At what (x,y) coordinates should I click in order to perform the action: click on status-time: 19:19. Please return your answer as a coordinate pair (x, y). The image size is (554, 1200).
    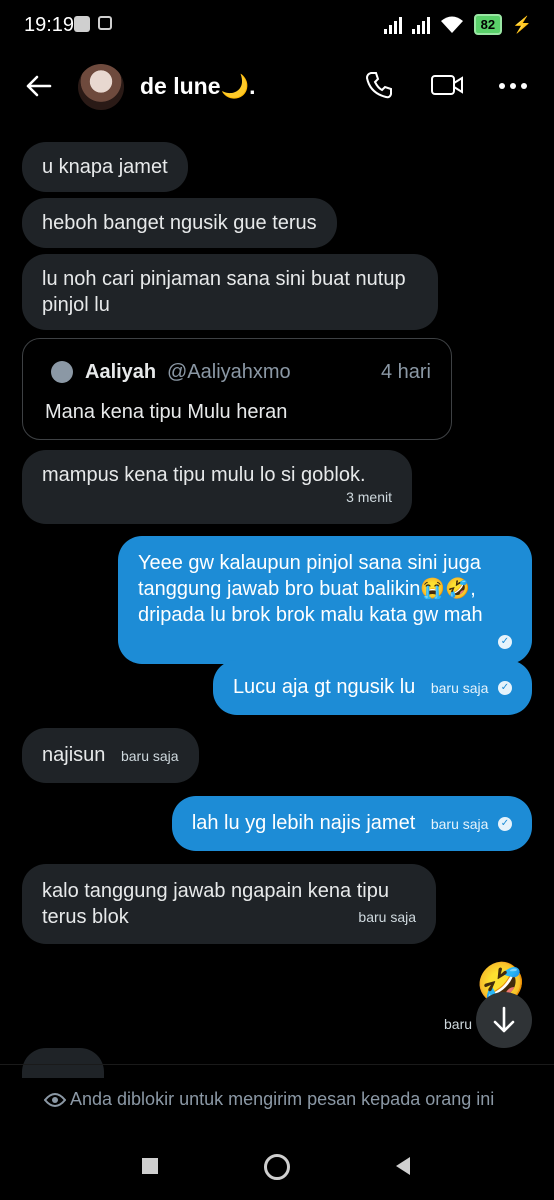
    Looking at the image, I should click on (49, 25).